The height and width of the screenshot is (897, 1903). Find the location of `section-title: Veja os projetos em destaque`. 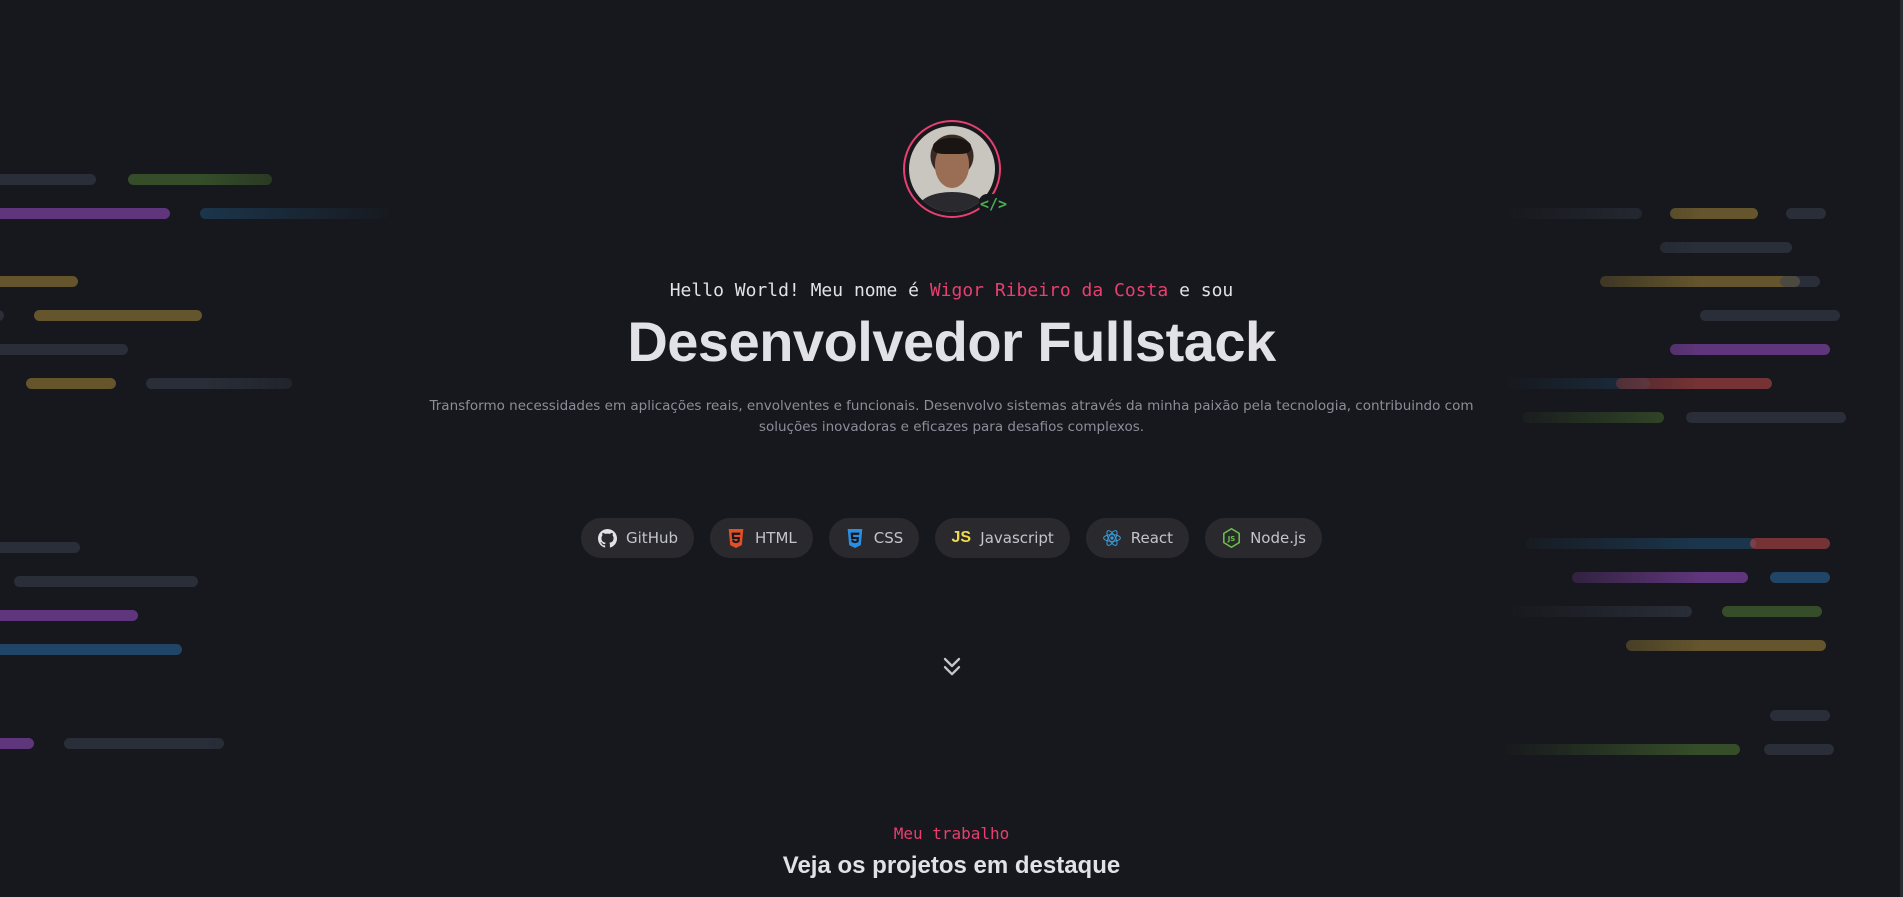

section-title: Veja os projetos em destaque is located at coordinates (951, 865).